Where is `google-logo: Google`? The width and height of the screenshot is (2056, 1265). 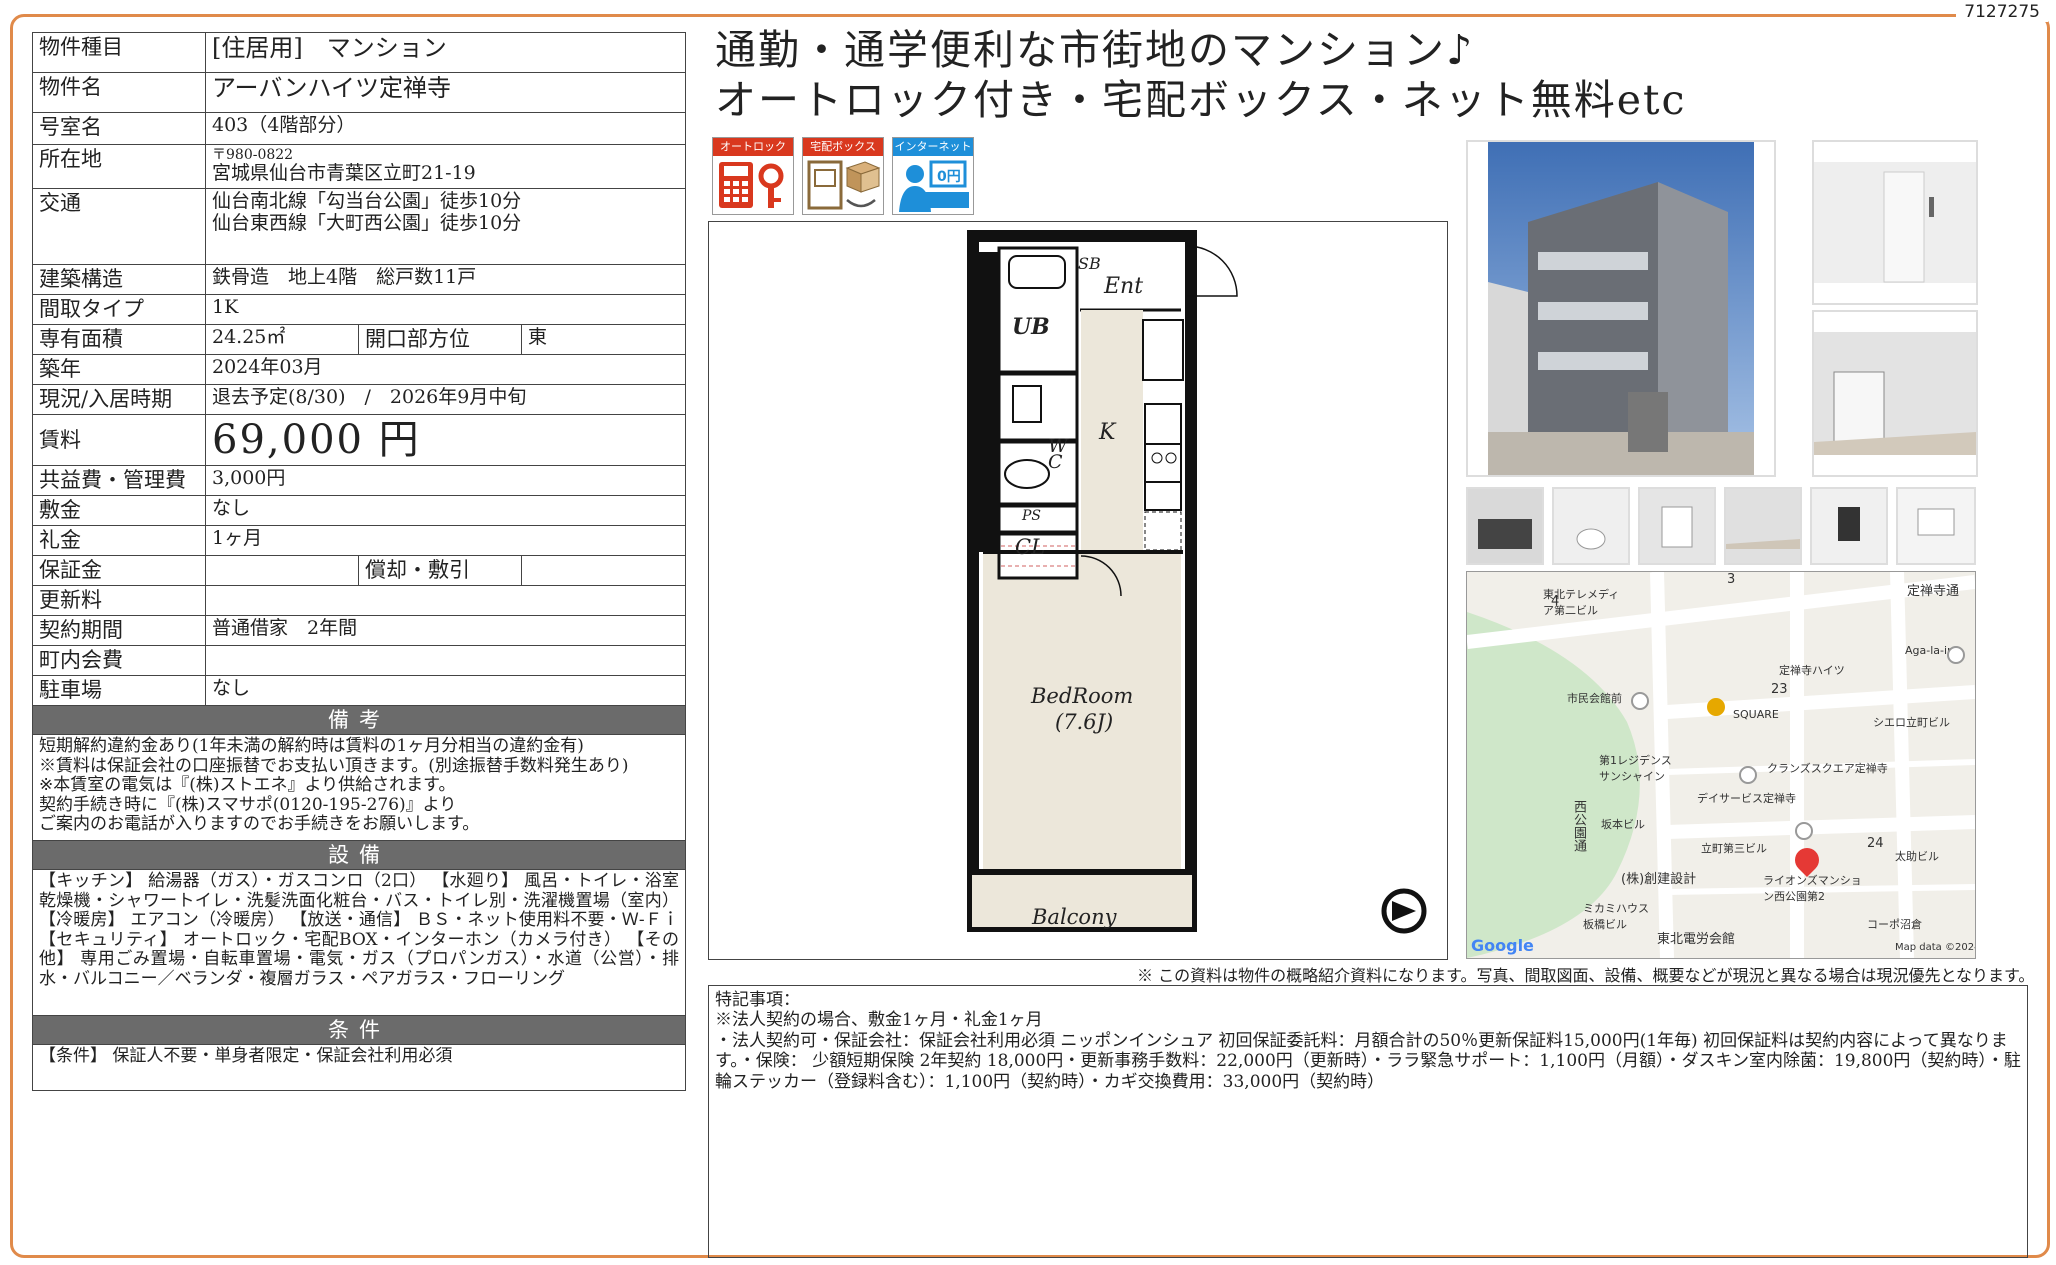 google-logo: Google is located at coordinates (1502, 945).